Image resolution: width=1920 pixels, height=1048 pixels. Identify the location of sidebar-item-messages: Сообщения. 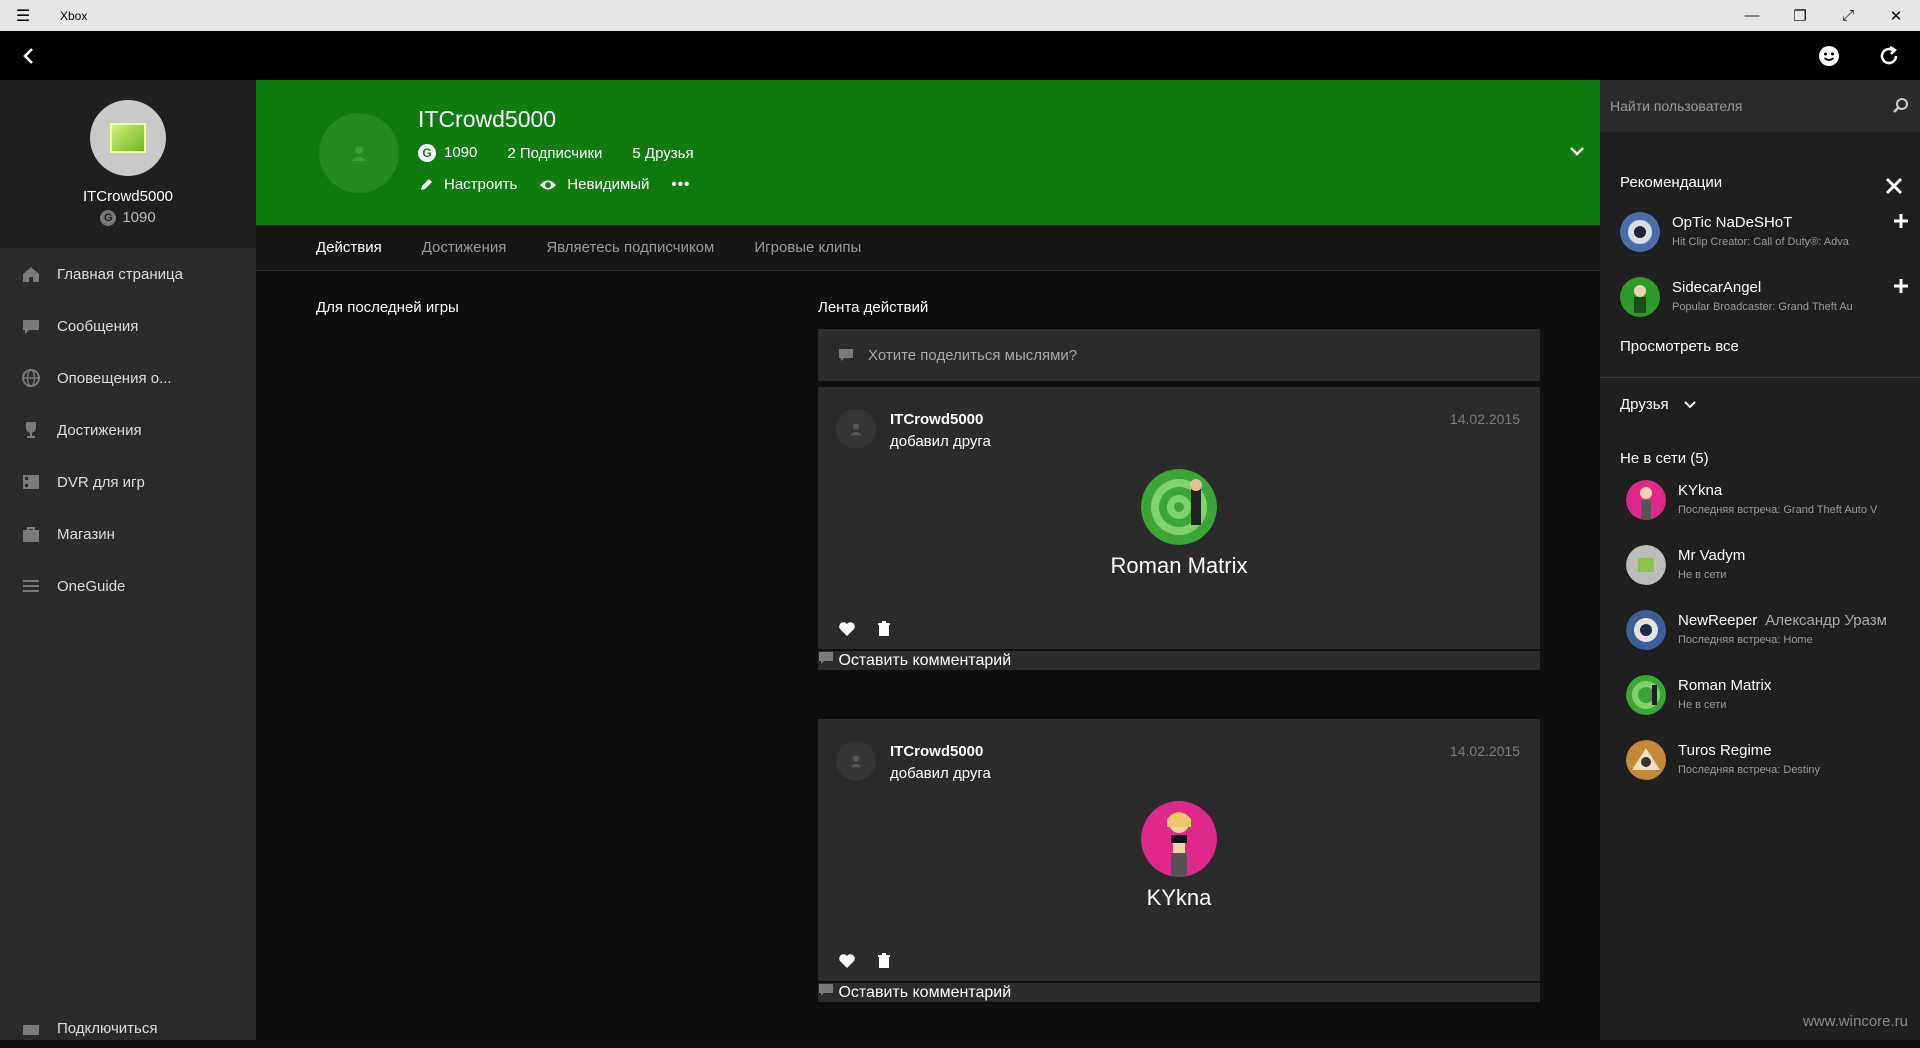
(128, 326).